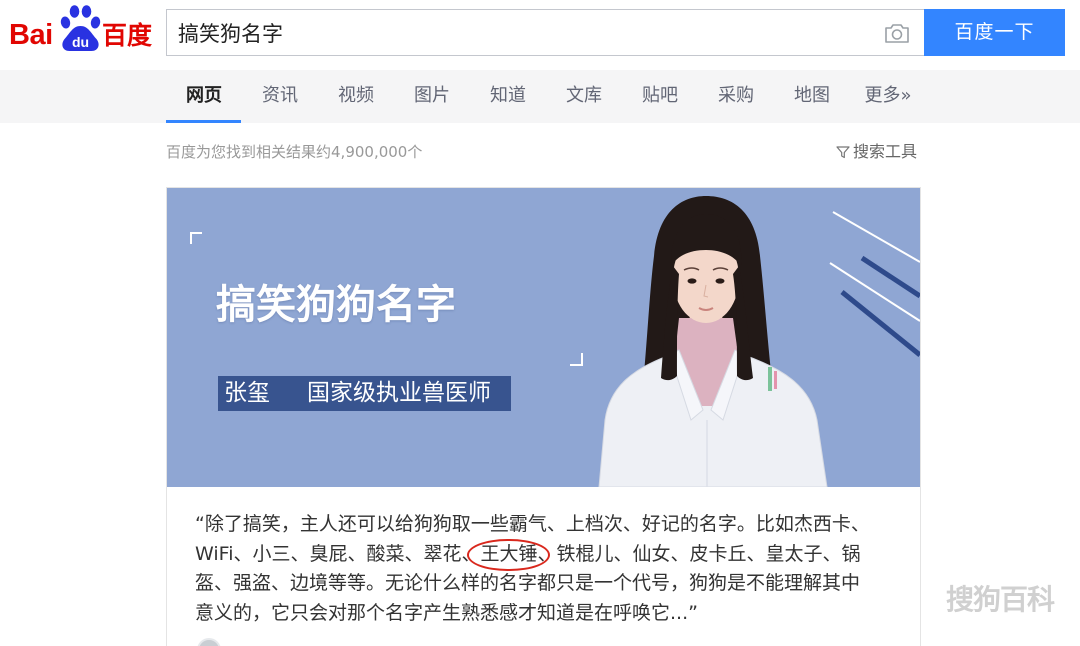 This screenshot has width=1080, height=646. What do you see at coordinates (80, 42) in the screenshot?
I see `logo-text-du: du` at bounding box center [80, 42].